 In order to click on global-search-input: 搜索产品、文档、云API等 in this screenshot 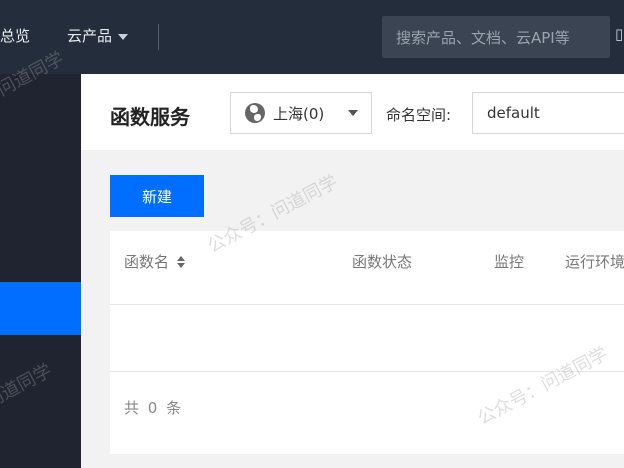, I will do `click(496, 37)`.